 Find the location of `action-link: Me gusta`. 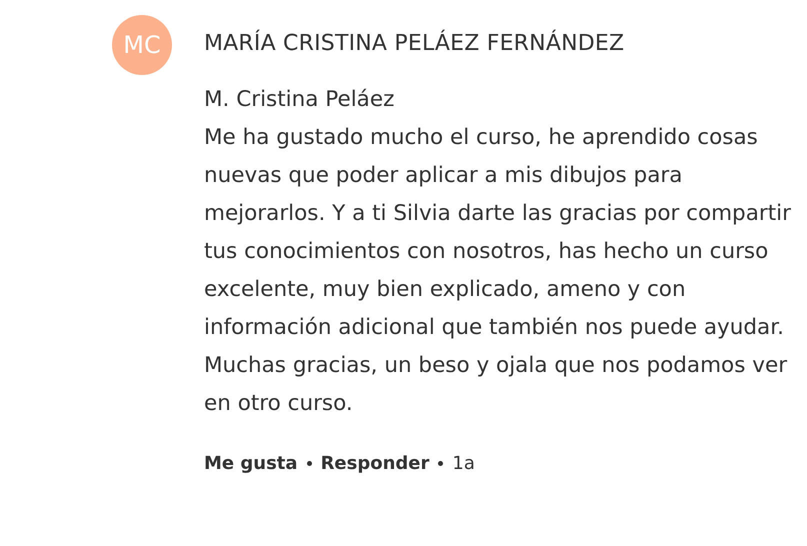

action-link: Me gusta is located at coordinates (251, 463).